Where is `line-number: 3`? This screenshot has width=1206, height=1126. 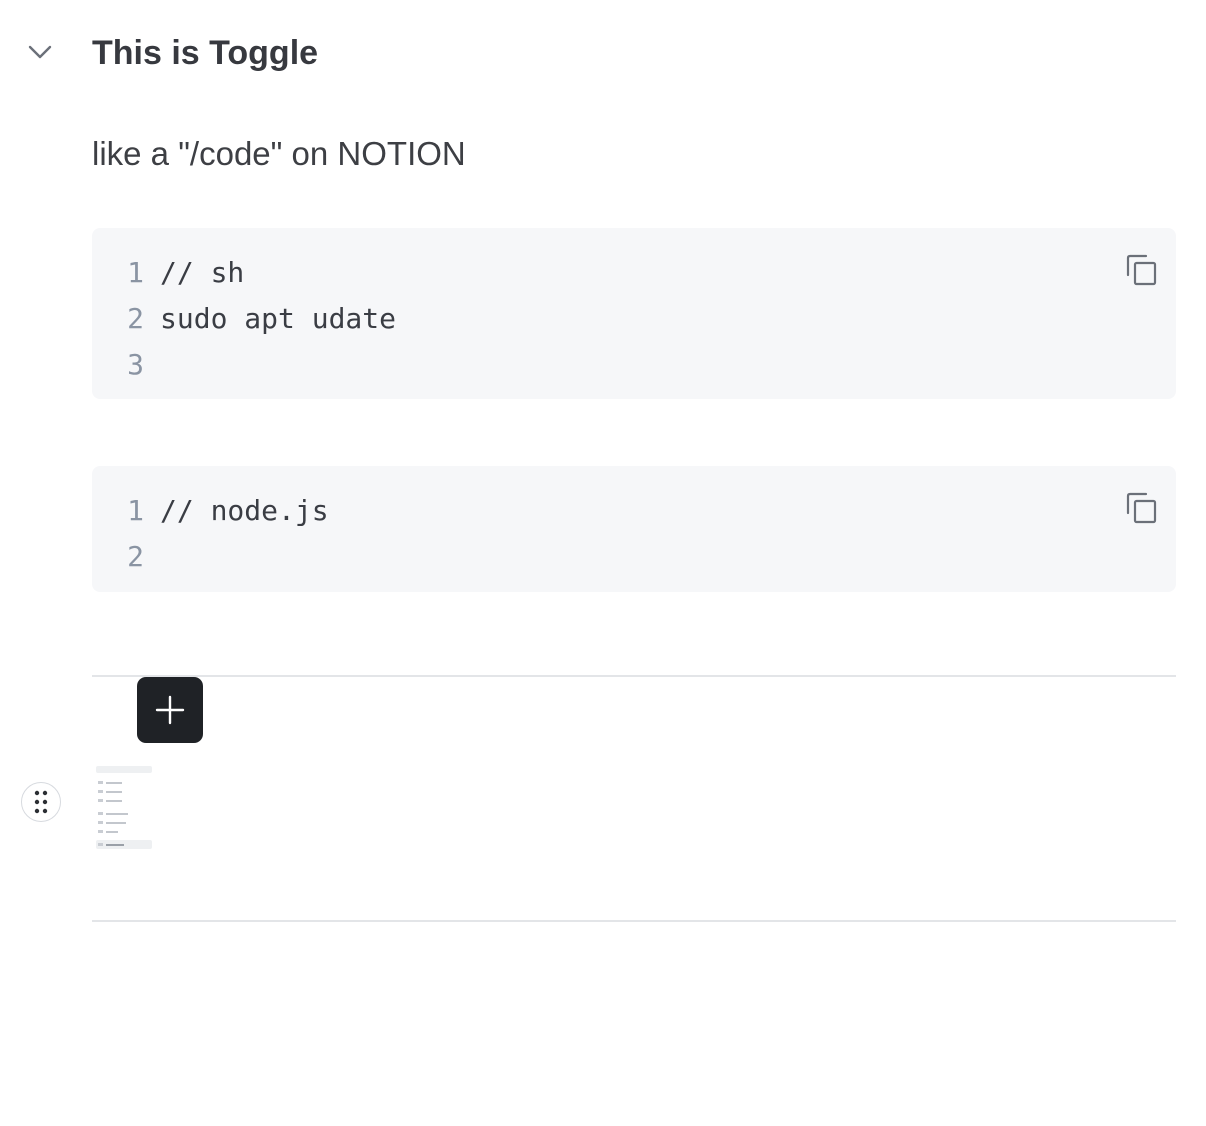 line-number: 3 is located at coordinates (135, 364).